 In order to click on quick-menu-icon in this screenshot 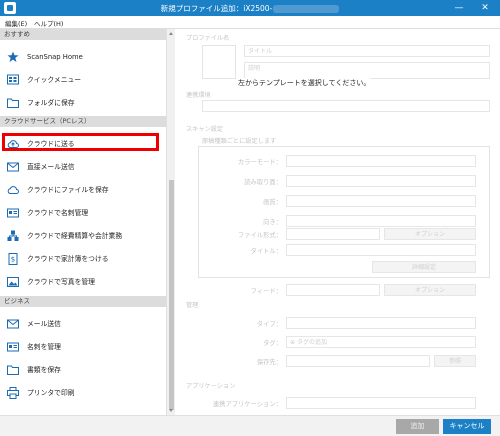, I will do `click(13, 79)`.